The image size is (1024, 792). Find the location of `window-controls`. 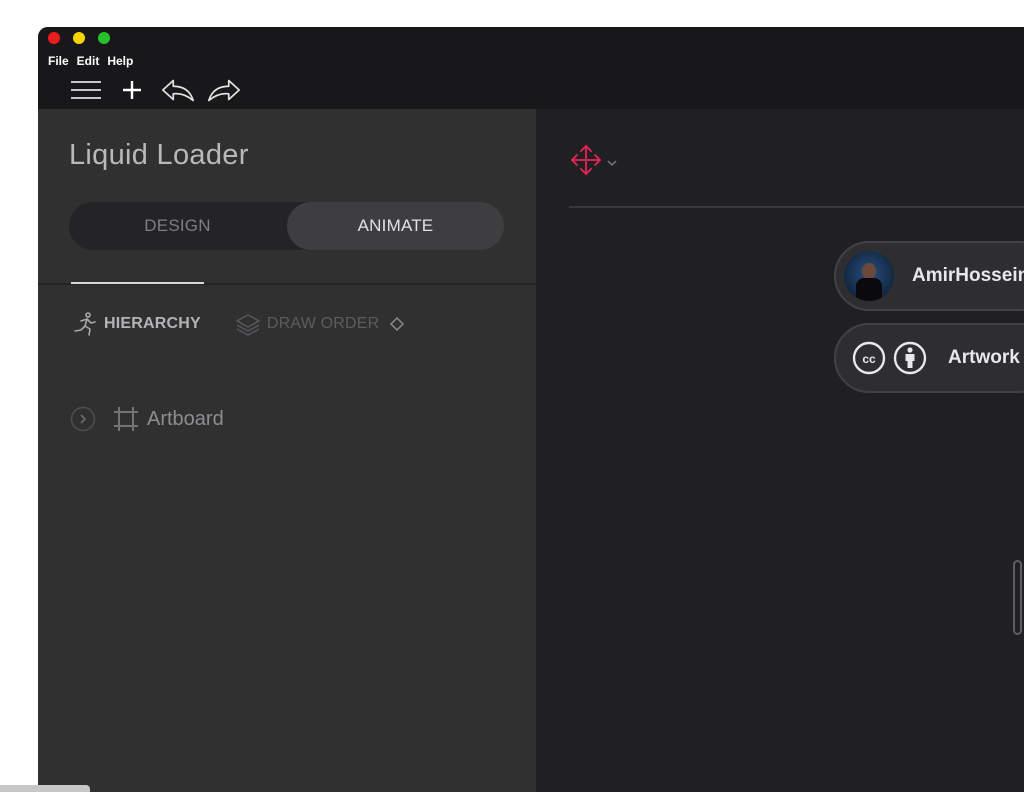

window-controls is located at coordinates (79, 38).